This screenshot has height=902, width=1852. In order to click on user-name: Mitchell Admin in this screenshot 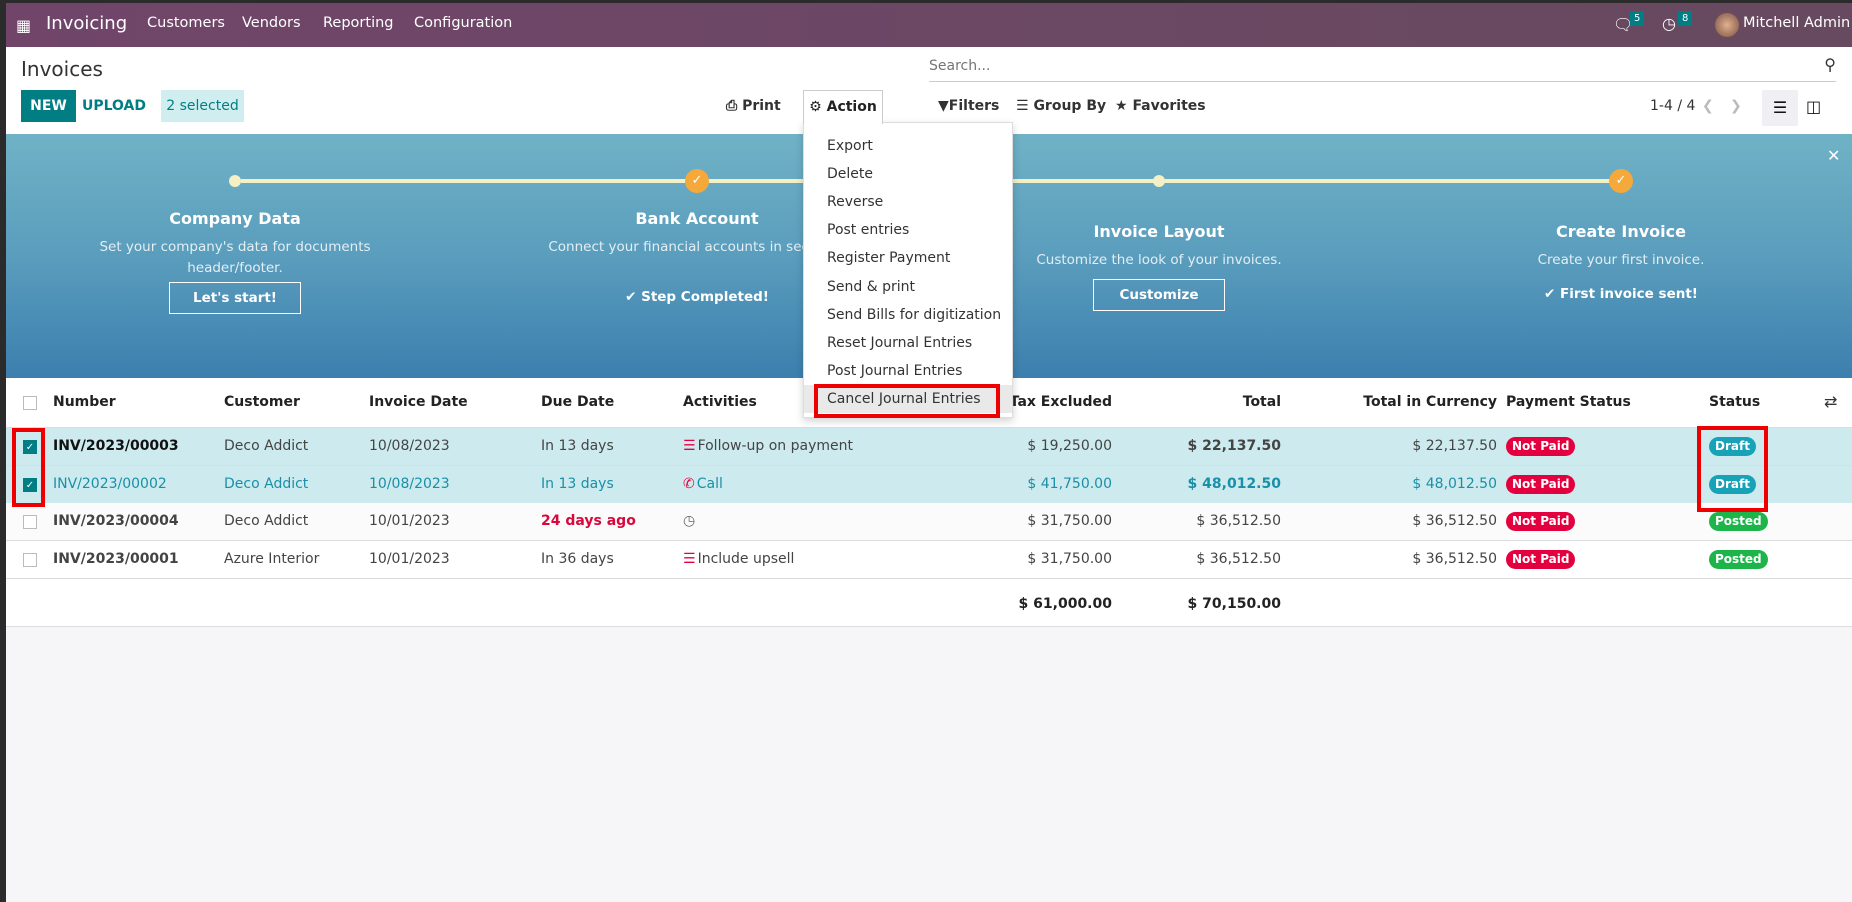, I will do `click(1796, 23)`.